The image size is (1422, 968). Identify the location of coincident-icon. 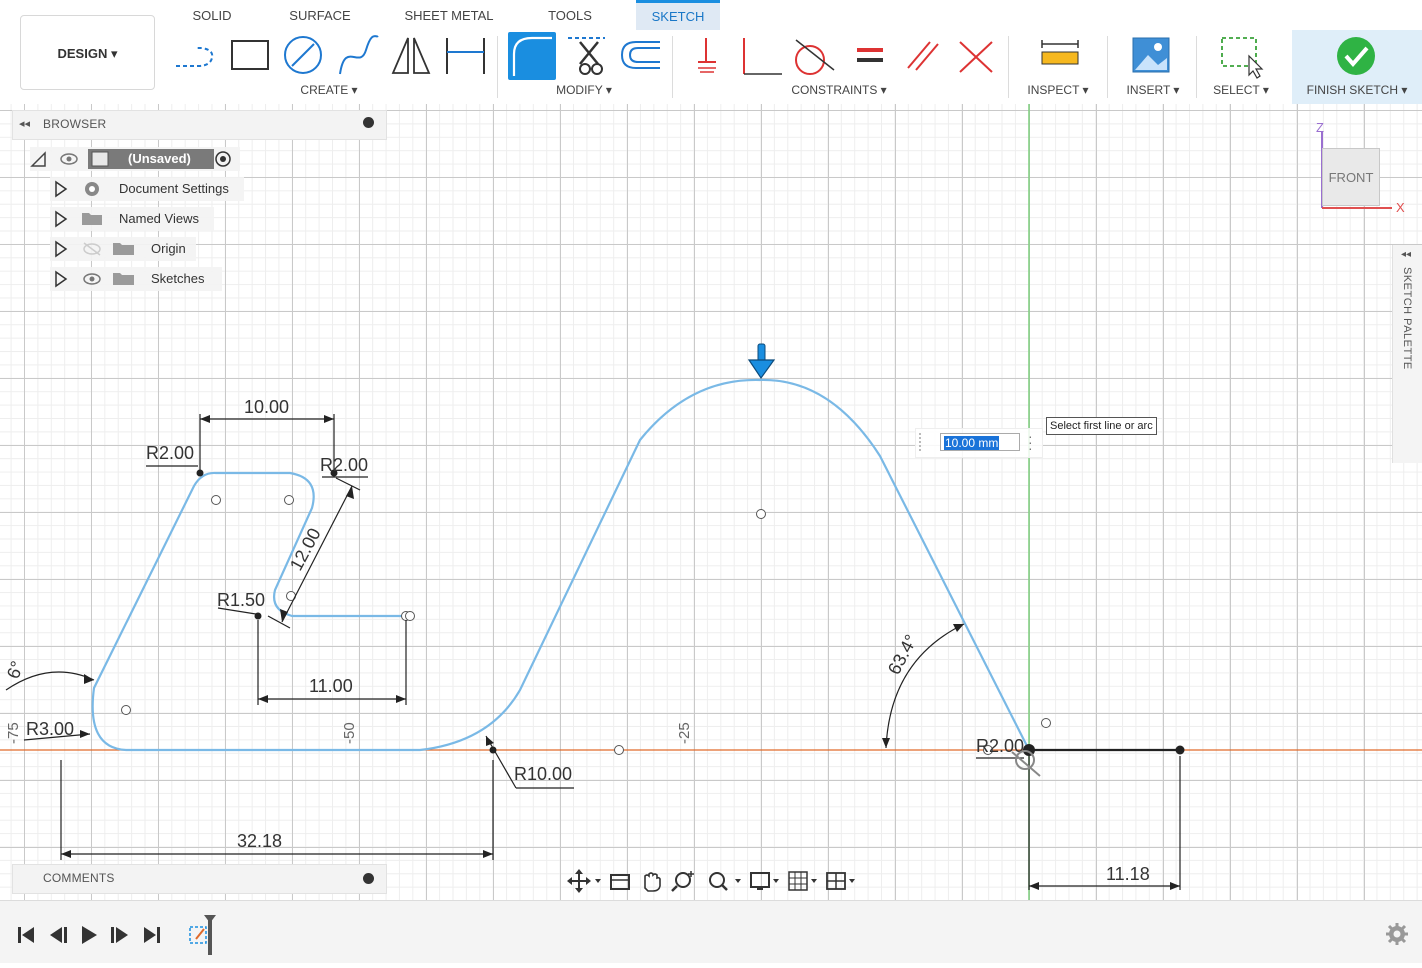
(707, 55).